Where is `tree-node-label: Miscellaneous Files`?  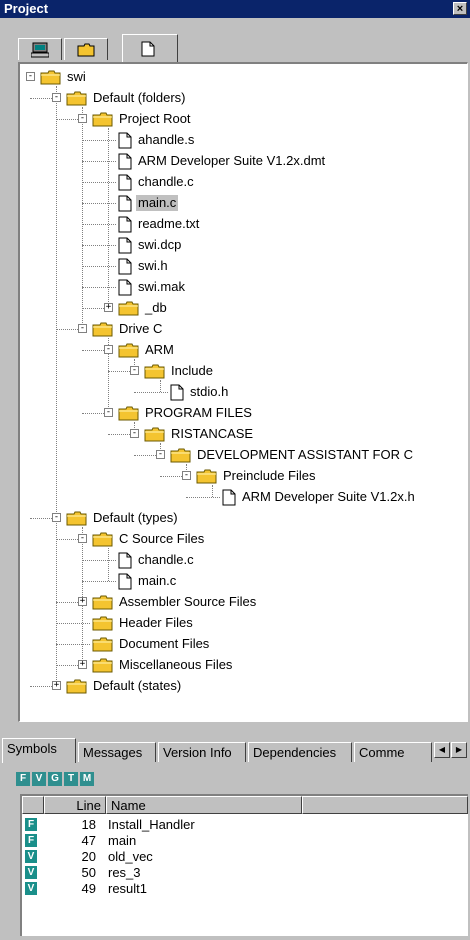
tree-node-label: Miscellaneous Files is located at coordinates (175, 665).